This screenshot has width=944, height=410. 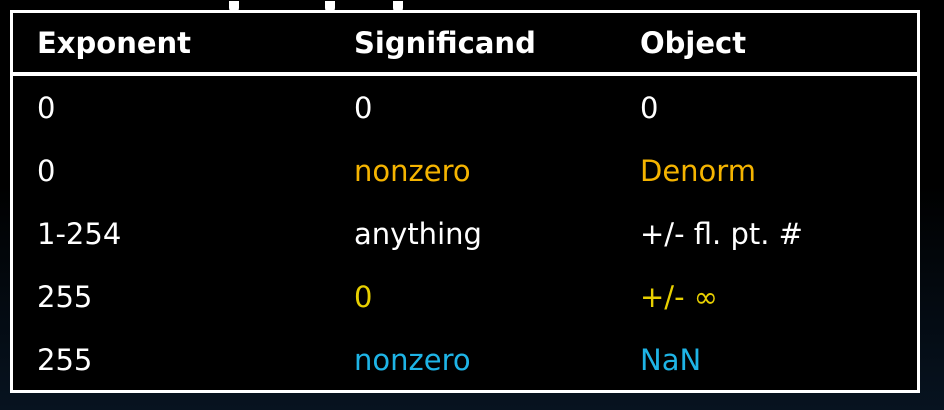 What do you see at coordinates (465, 296) in the screenshot?
I see `table-row: 255 0 +/- ∞` at bounding box center [465, 296].